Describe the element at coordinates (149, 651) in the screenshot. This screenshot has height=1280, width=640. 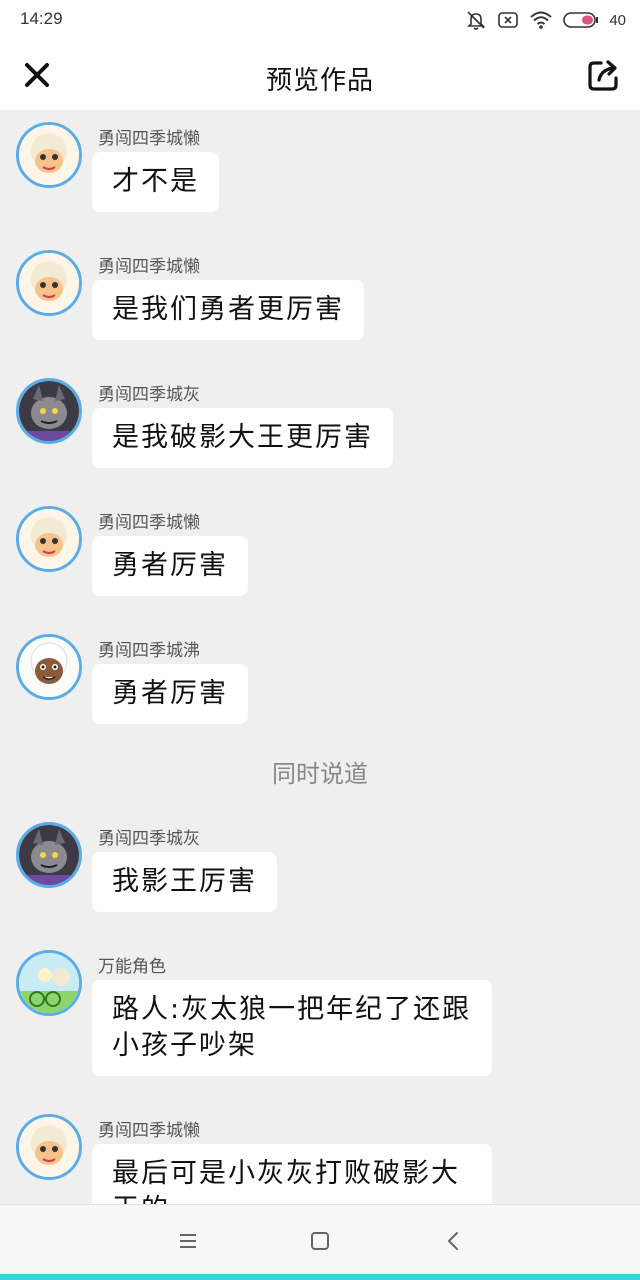
I see `sender-name: 勇闯四季城沸` at that location.